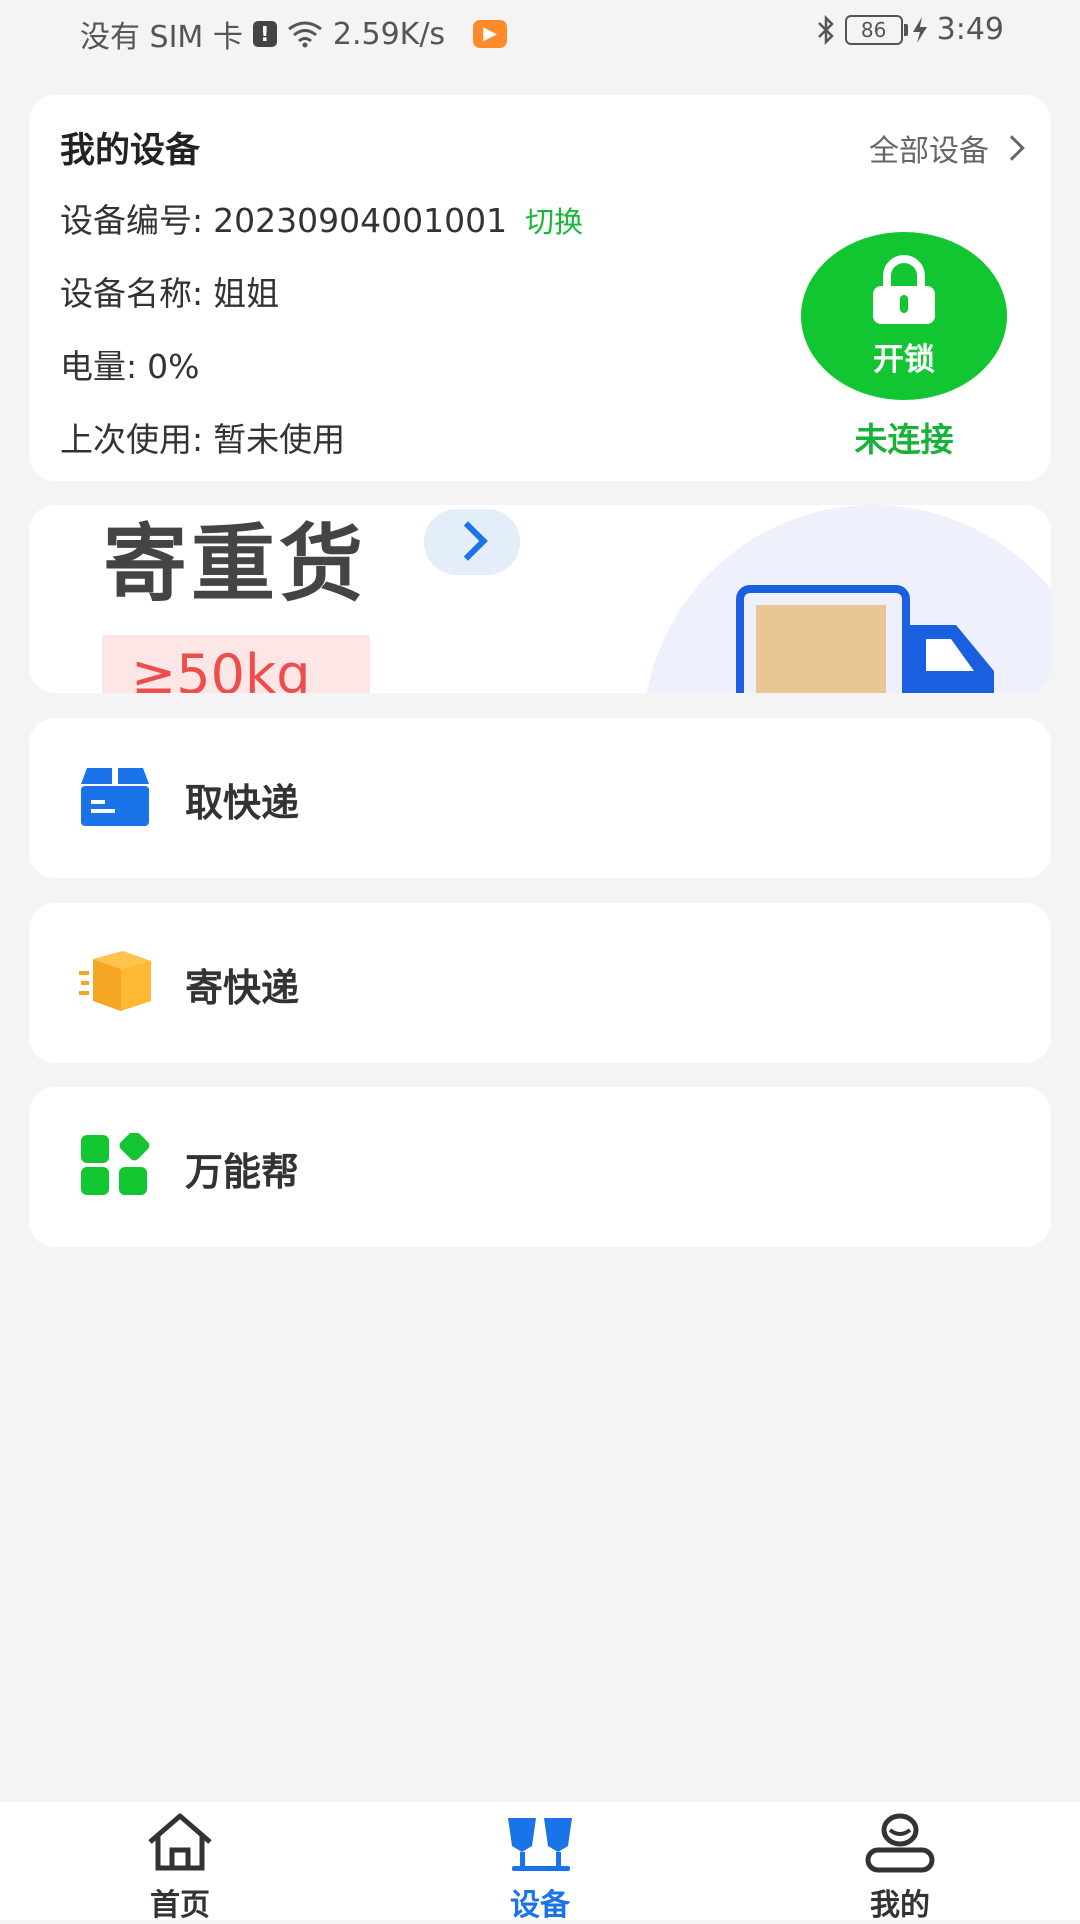 The height and width of the screenshot is (1924, 1080). I want to click on all-devices-link: 全部设备, so click(947, 148).